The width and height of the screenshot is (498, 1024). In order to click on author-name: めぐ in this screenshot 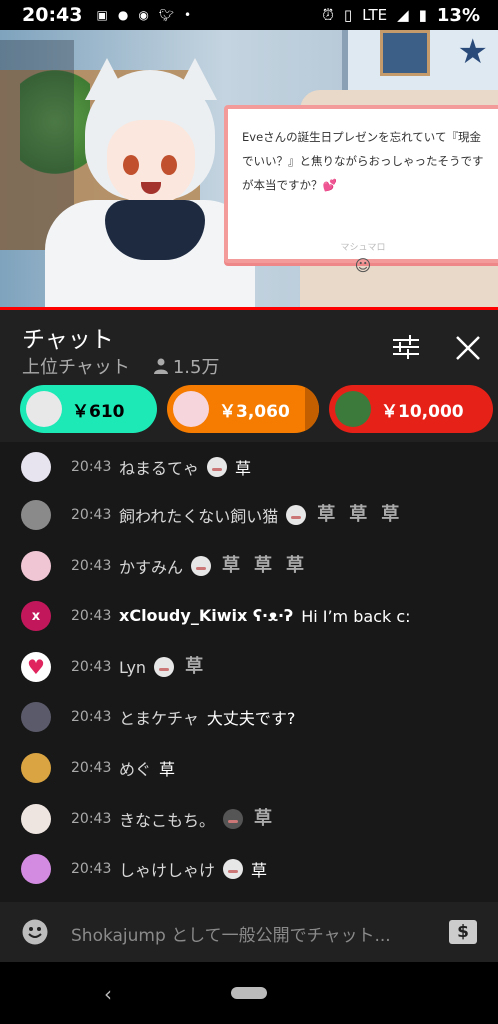, I will do `click(135, 768)`.